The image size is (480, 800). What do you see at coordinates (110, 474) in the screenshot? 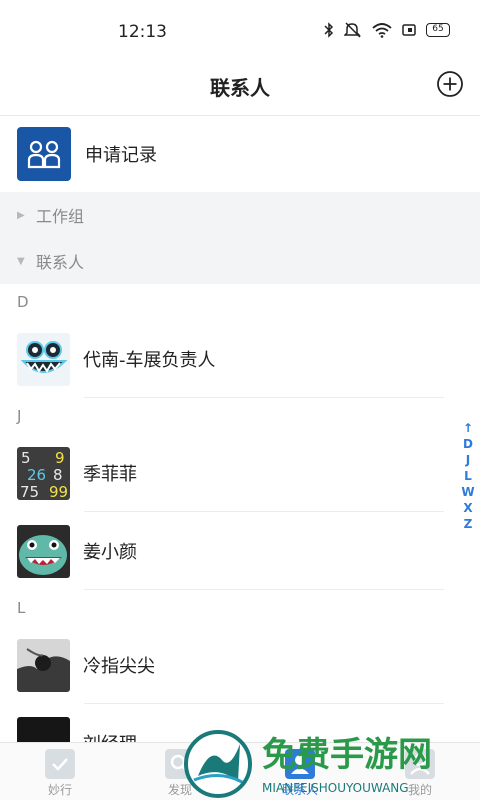
I see `contact-name: 季菲菲` at bounding box center [110, 474].